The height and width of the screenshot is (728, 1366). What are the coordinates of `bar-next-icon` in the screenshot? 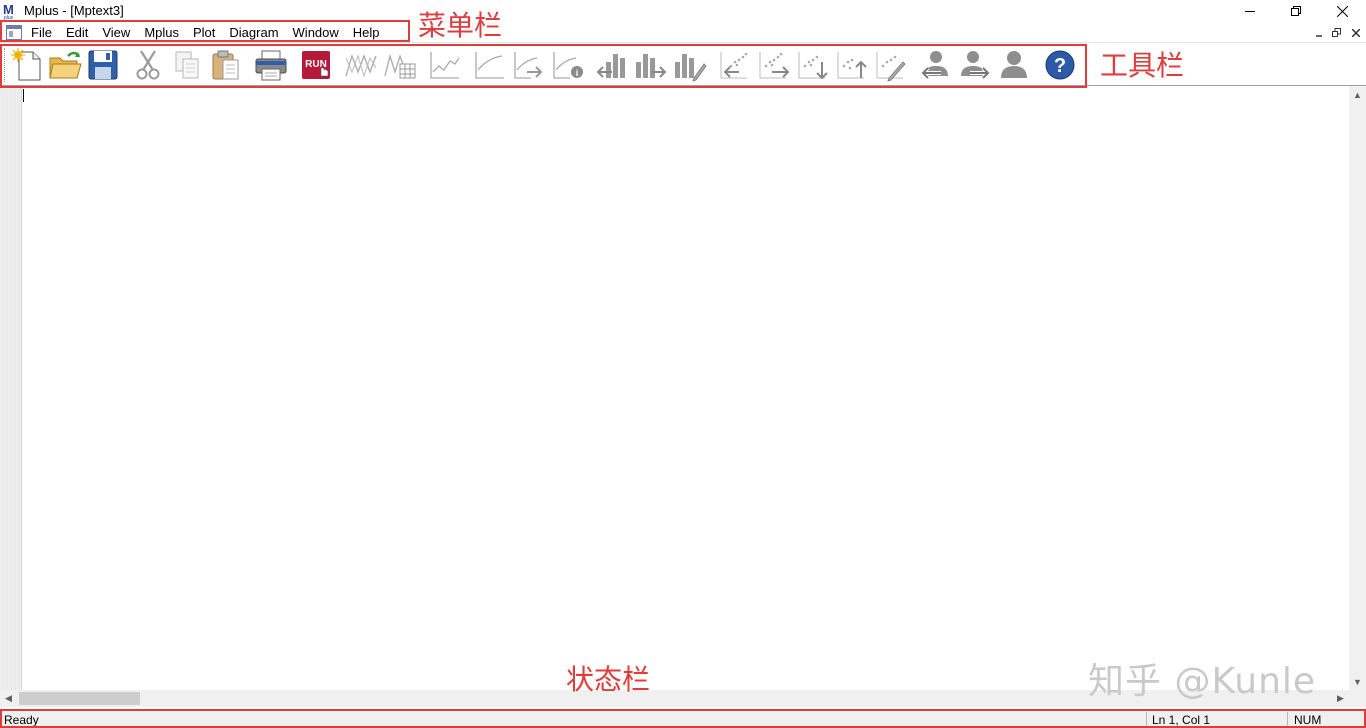 It's located at (651, 66).